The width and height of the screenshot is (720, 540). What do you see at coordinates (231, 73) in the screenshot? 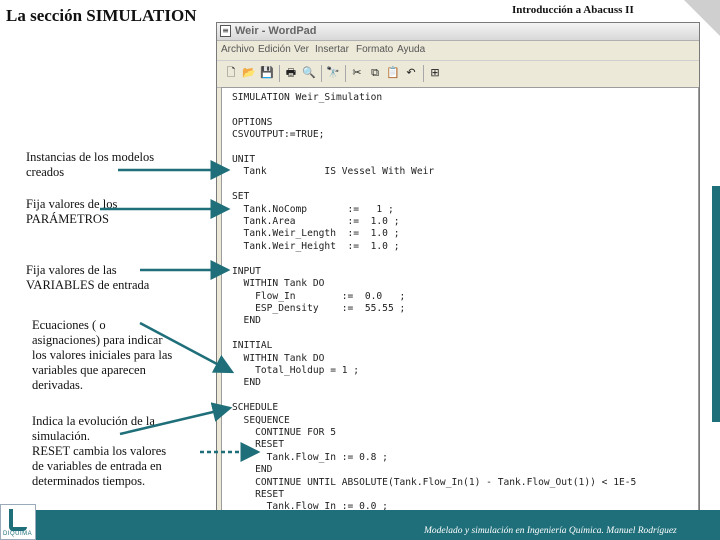
I see `new-document-icon: 🗋` at bounding box center [231, 73].